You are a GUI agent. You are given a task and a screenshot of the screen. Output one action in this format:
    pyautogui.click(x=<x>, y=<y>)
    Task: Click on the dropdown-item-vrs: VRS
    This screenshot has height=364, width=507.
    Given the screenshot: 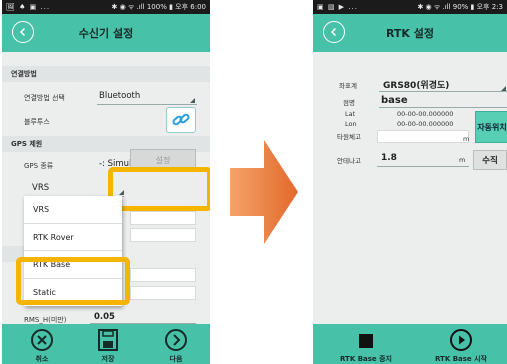 What is the action you would take?
    pyautogui.click(x=73, y=210)
    